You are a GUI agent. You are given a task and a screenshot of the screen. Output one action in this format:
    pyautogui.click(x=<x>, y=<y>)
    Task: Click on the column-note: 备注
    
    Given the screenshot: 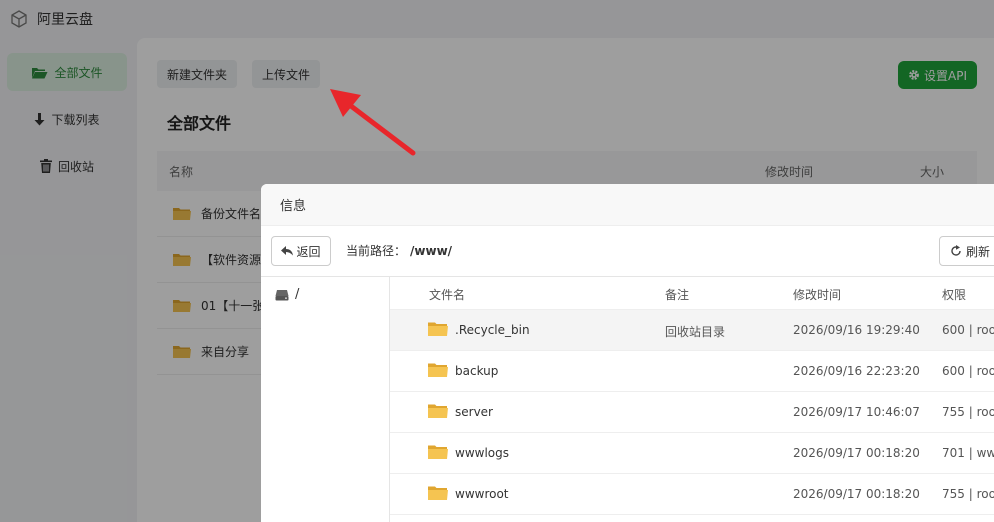 What is the action you would take?
    pyautogui.click(x=677, y=295)
    